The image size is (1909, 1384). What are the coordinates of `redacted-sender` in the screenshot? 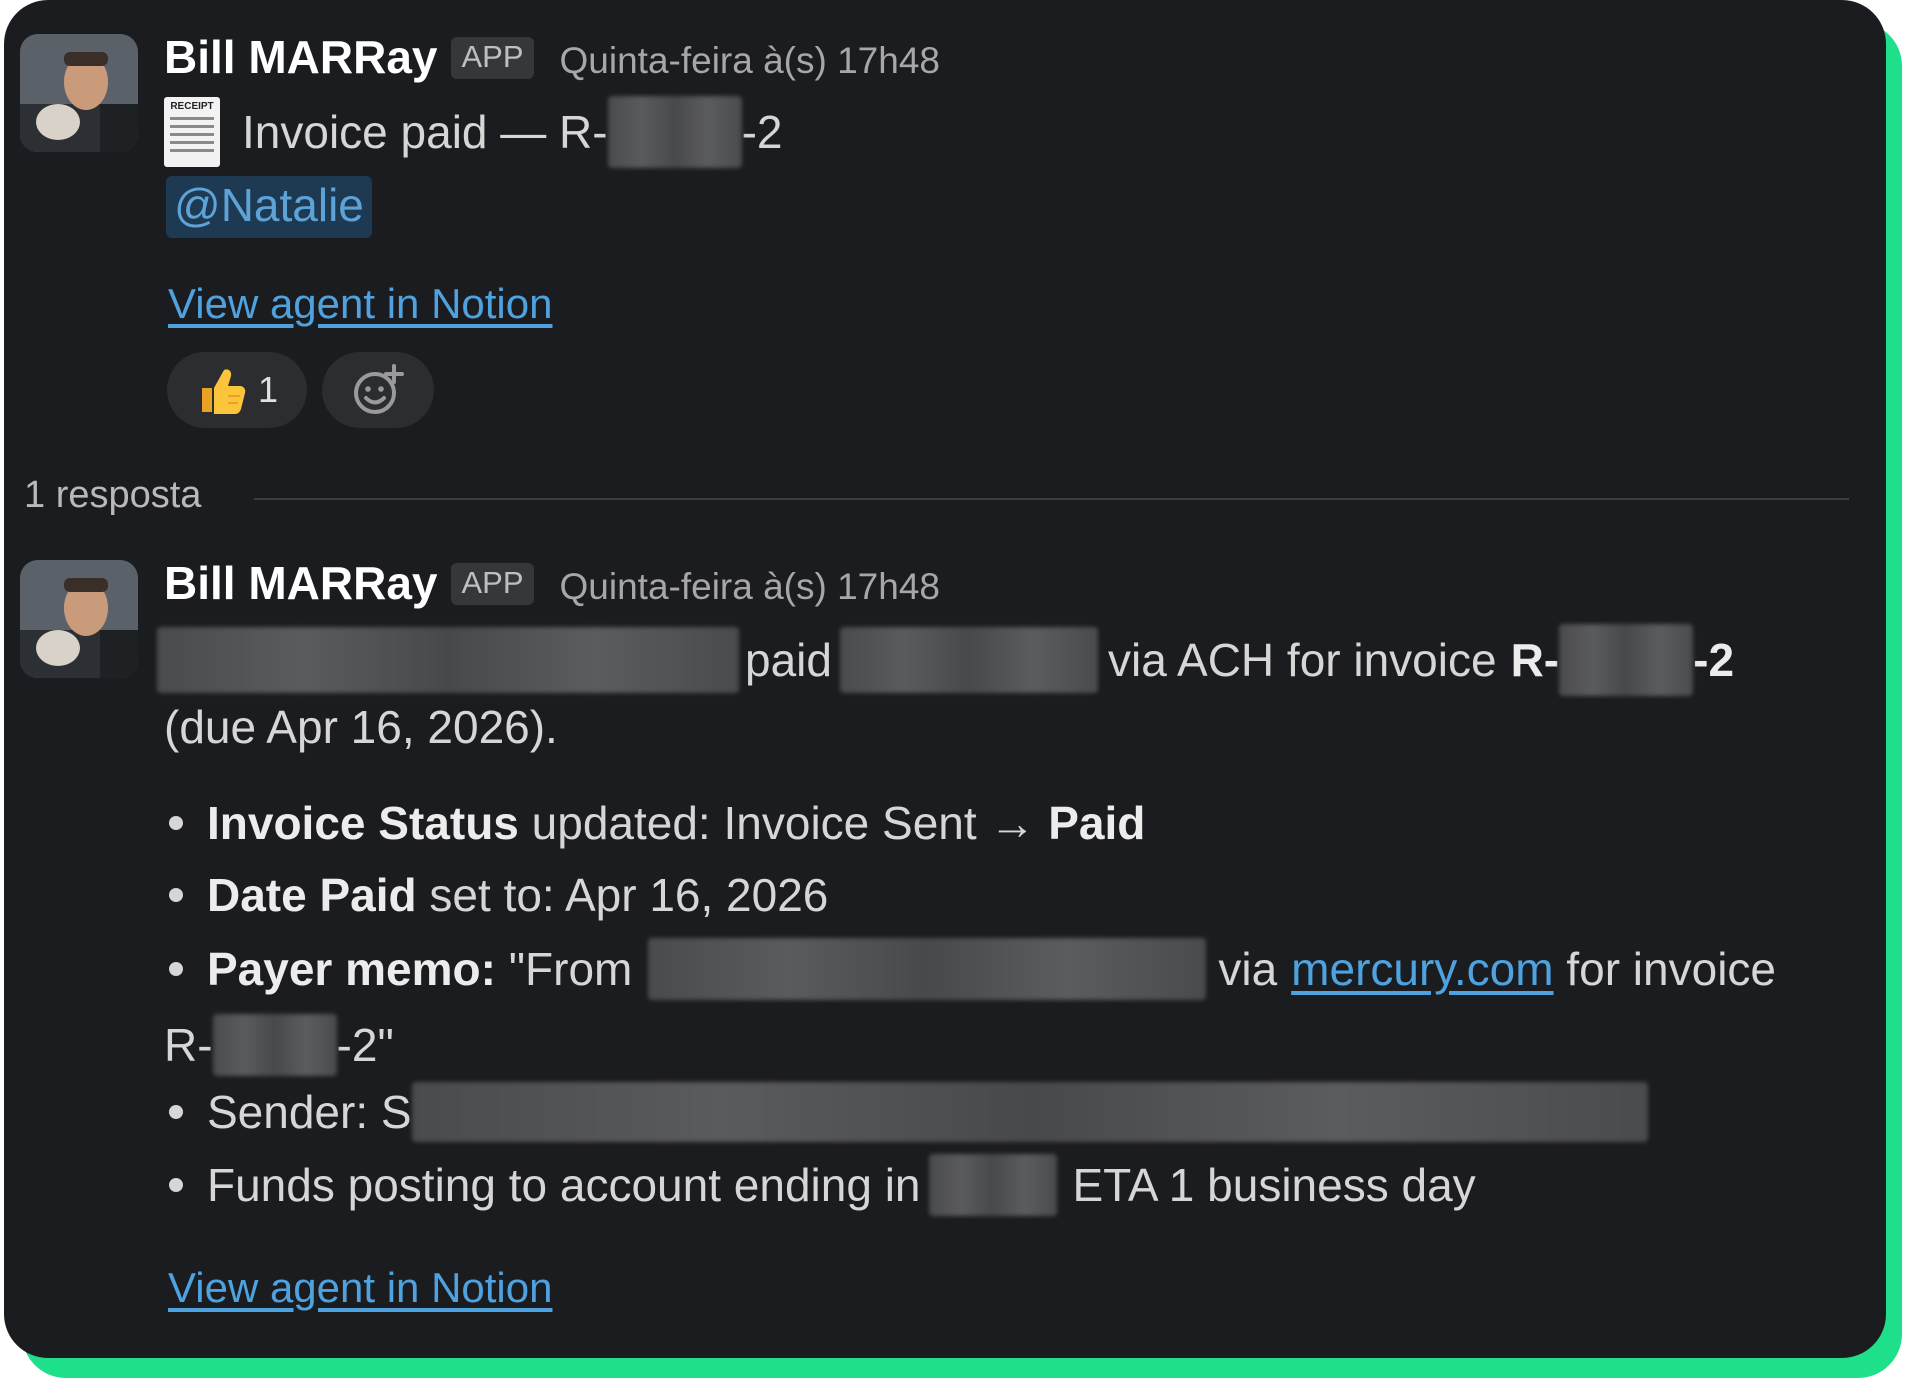 It's located at (1029, 1112).